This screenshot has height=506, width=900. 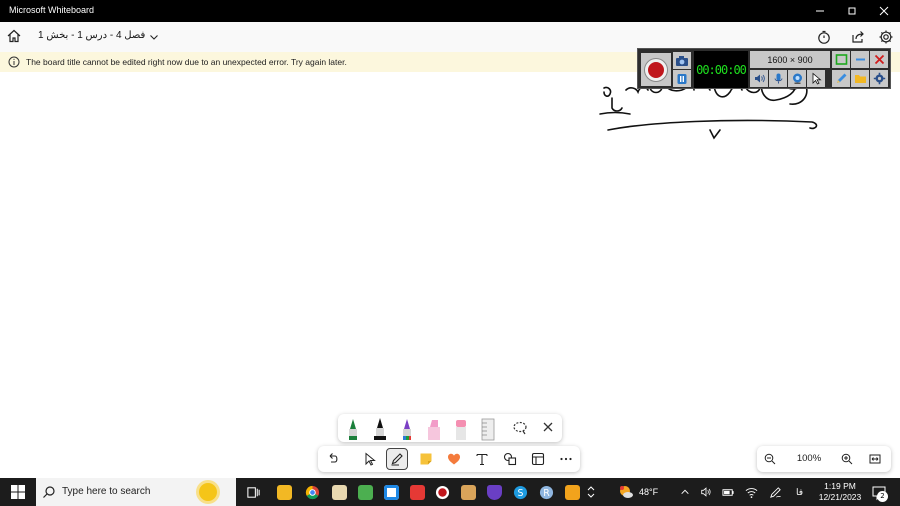 I want to click on shapes-button, so click(x=510, y=459).